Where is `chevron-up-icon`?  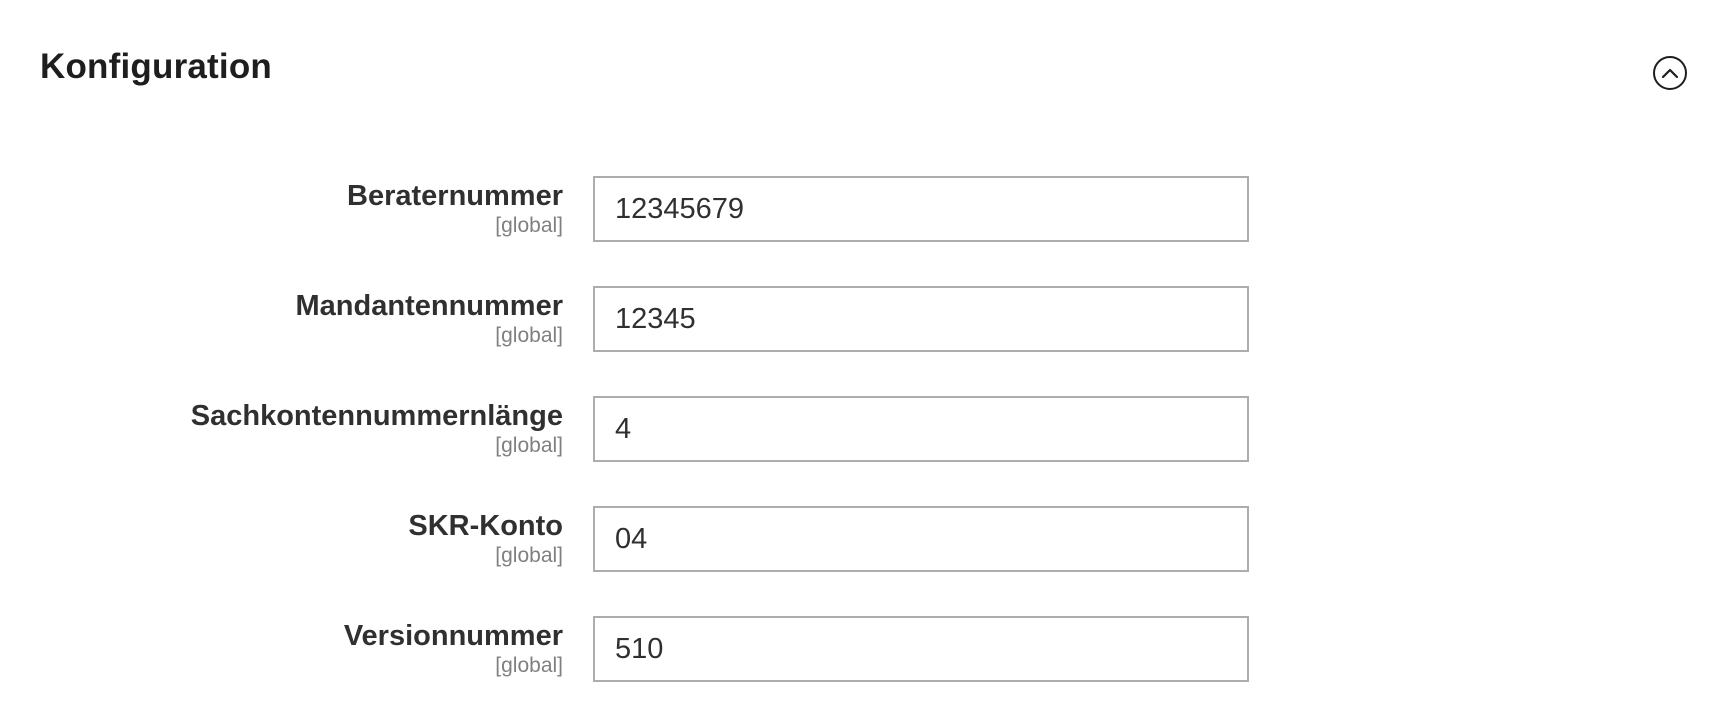
chevron-up-icon is located at coordinates (1670, 73).